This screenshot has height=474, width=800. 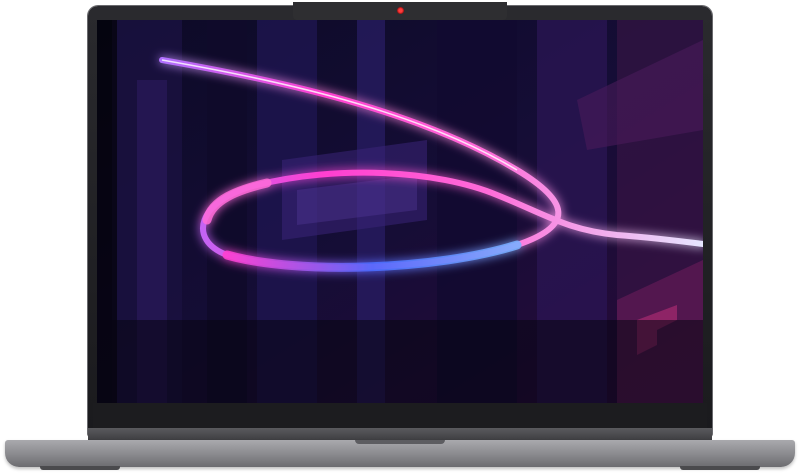 What do you see at coordinates (720, 468) in the screenshot?
I see `foot-right` at bounding box center [720, 468].